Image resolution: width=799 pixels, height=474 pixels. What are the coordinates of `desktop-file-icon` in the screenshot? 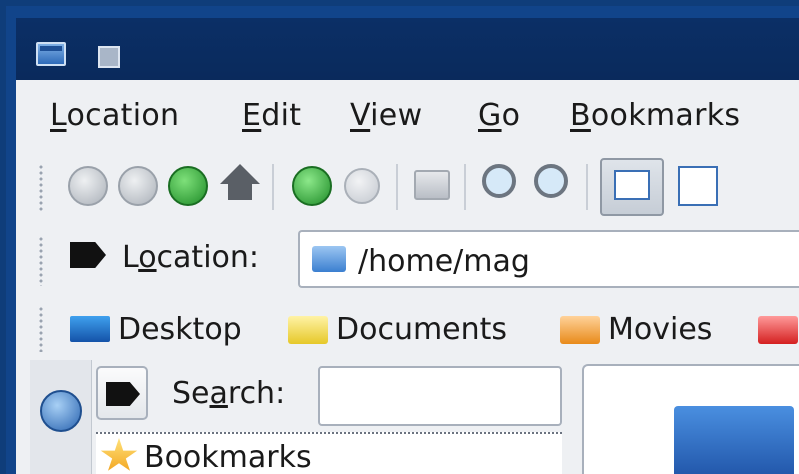 It's located at (734, 440).